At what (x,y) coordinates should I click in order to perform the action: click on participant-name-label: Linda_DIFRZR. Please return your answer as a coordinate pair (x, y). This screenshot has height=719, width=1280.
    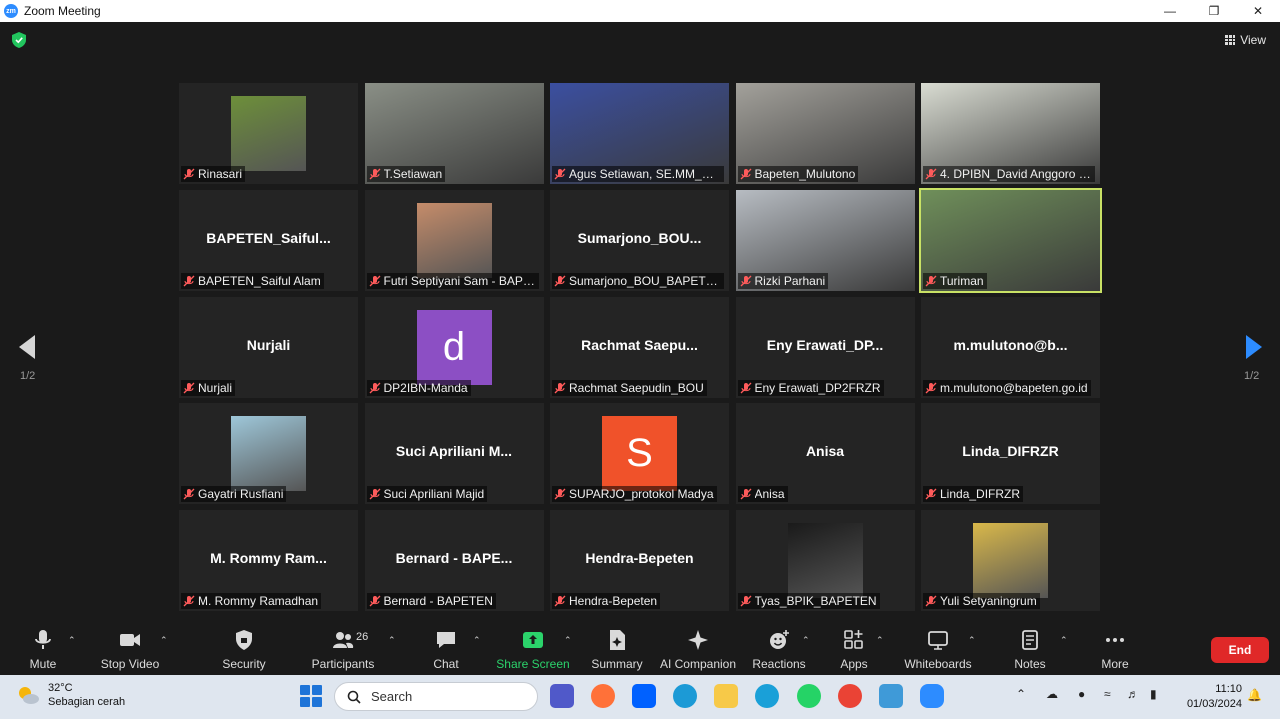
    Looking at the image, I should click on (973, 494).